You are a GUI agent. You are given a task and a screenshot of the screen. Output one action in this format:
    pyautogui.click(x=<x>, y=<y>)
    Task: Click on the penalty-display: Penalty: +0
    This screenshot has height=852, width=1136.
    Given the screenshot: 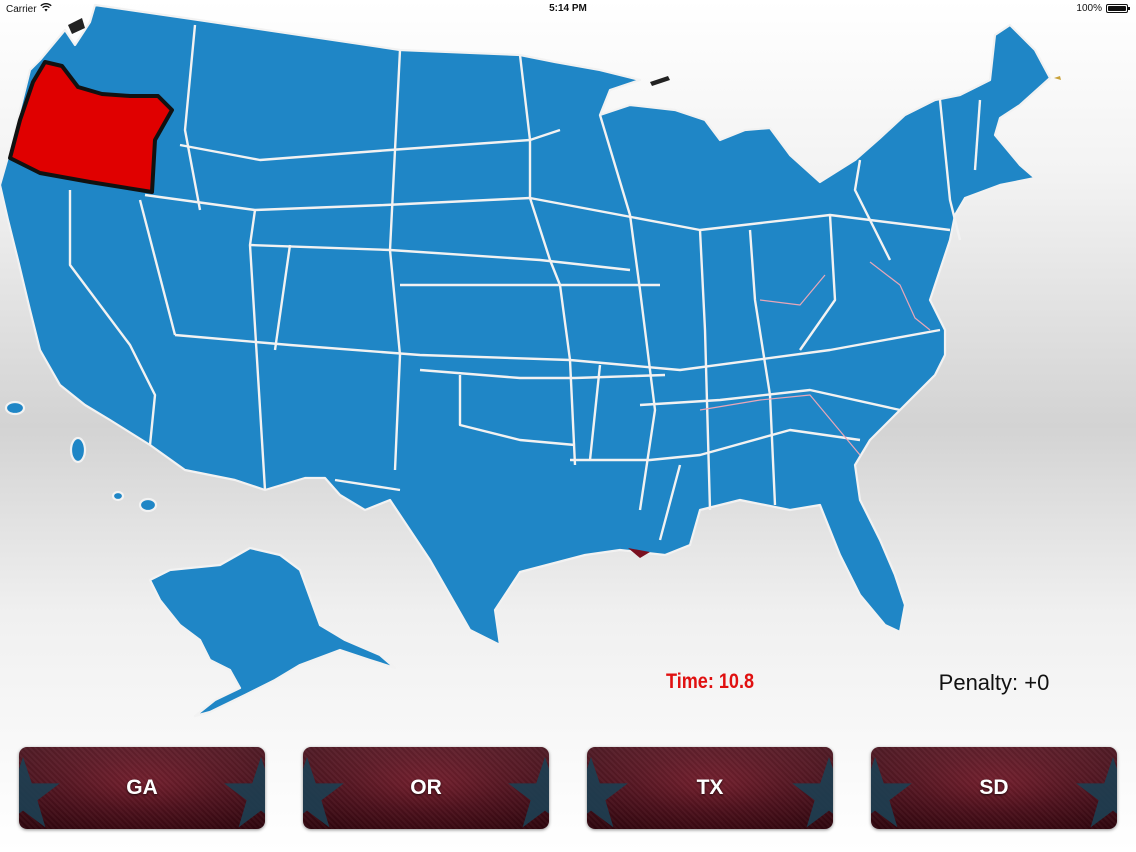 What is the action you would take?
    pyautogui.click(x=994, y=682)
    